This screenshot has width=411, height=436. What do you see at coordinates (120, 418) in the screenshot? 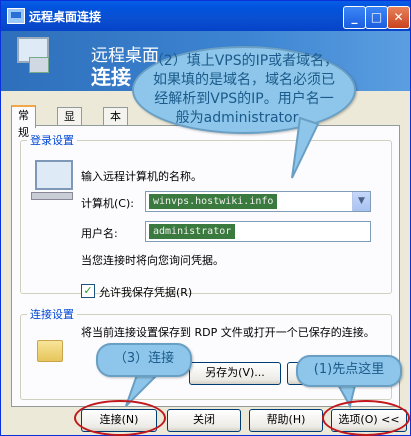
I see `highlight-connect-ellipse` at bounding box center [120, 418].